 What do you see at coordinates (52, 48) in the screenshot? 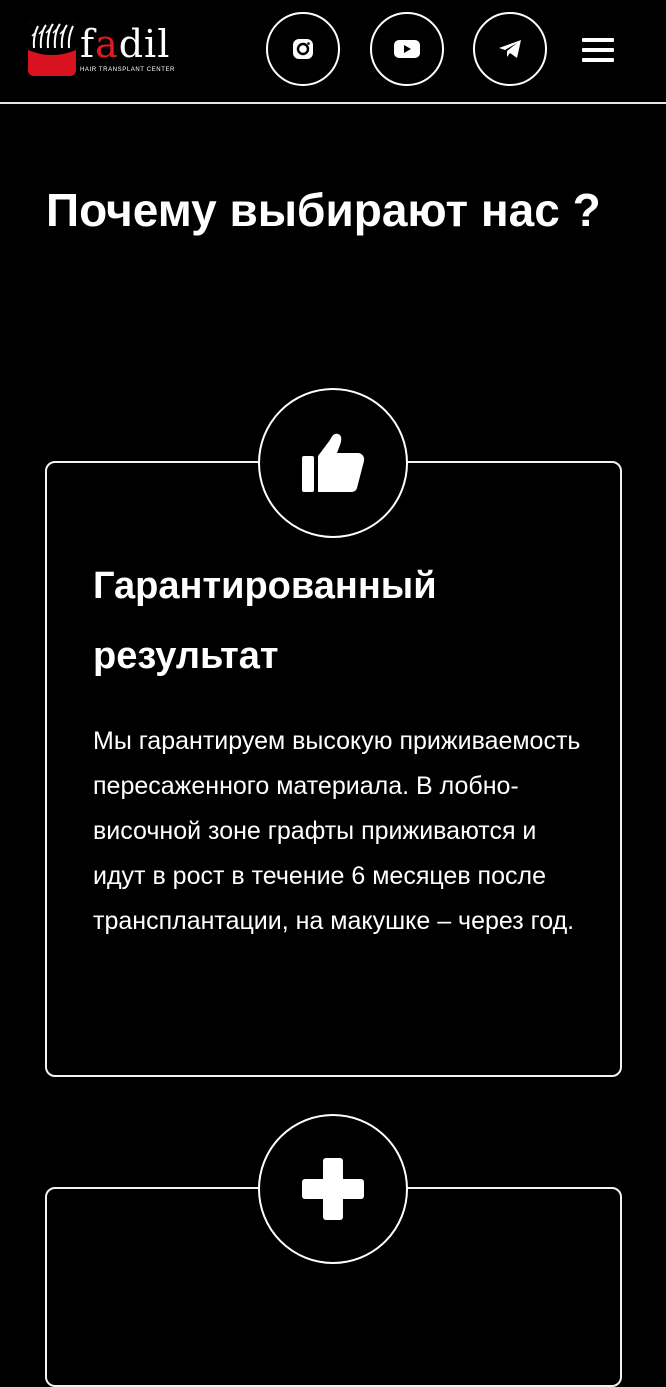
I see `logo-badge` at bounding box center [52, 48].